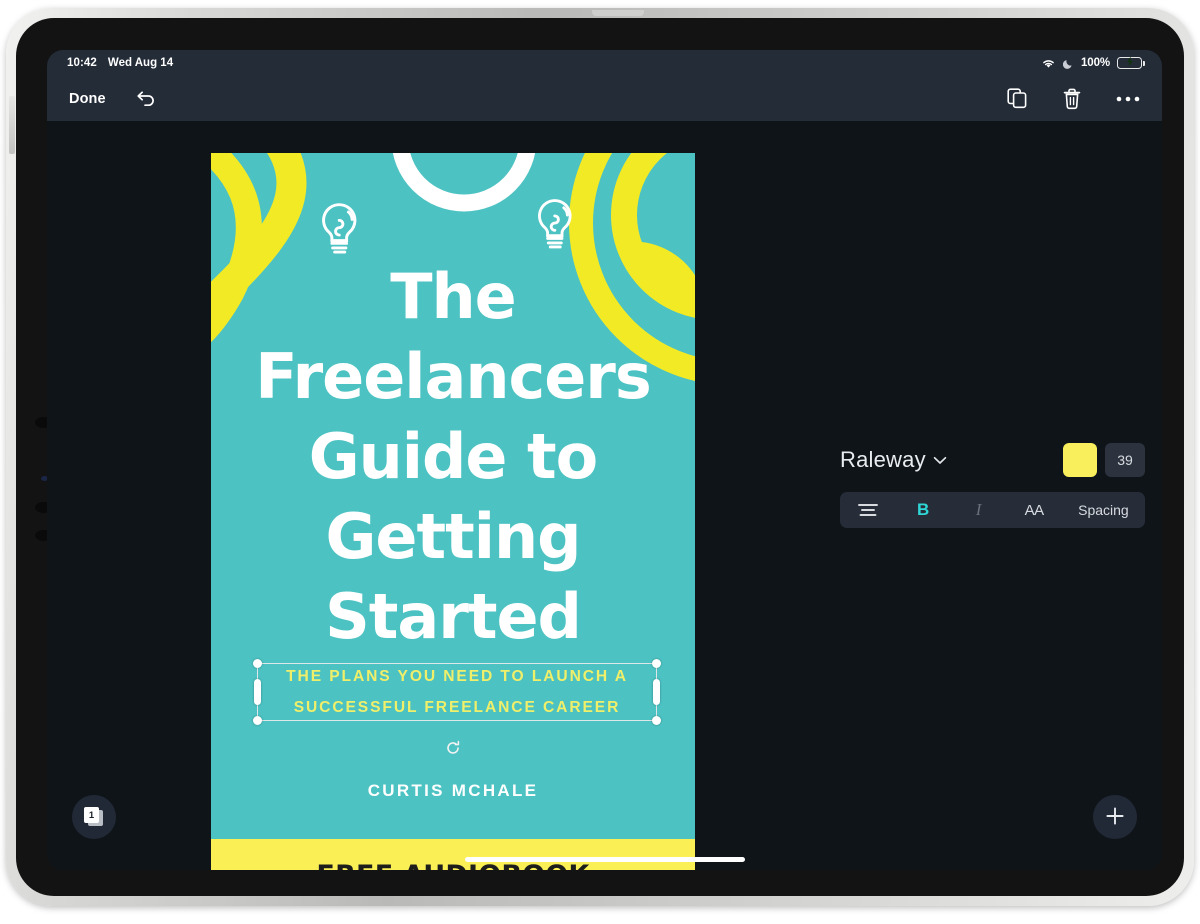  What do you see at coordinates (1080, 460) in the screenshot?
I see `text-color-swatch` at bounding box center [1080, 460].